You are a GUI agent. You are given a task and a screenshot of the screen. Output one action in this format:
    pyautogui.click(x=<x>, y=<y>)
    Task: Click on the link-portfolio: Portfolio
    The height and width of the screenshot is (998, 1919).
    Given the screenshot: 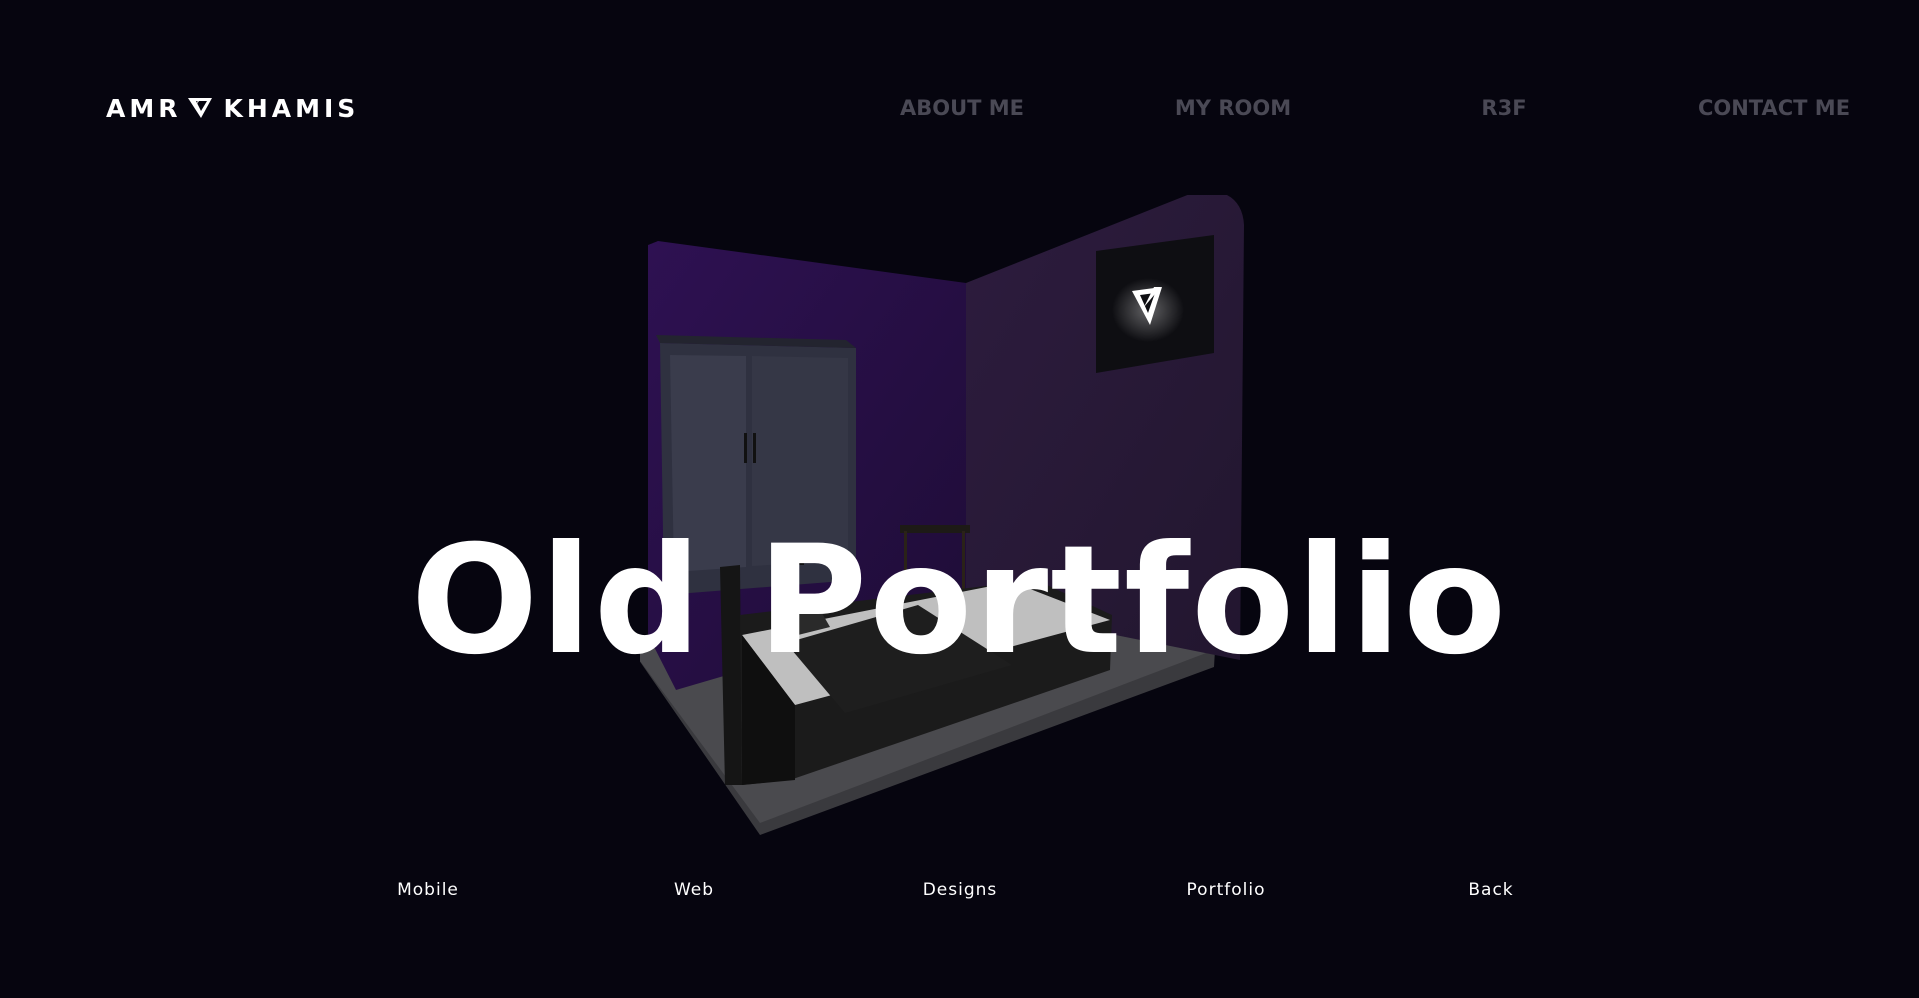 What is the action you would take?
    pyautogui.click(x=1226, y=890)
    